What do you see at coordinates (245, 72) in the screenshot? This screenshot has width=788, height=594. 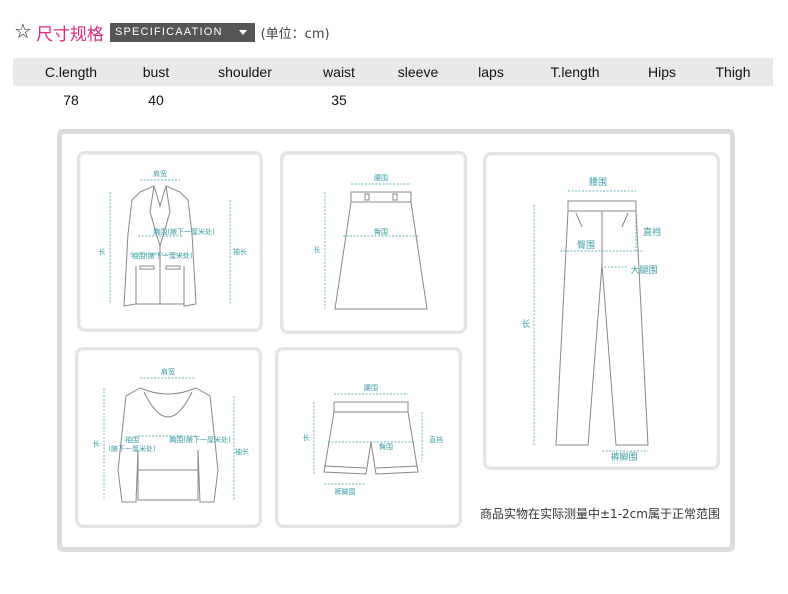 I see `col-shoulder: shoulder` at bounding box center [245, 72].